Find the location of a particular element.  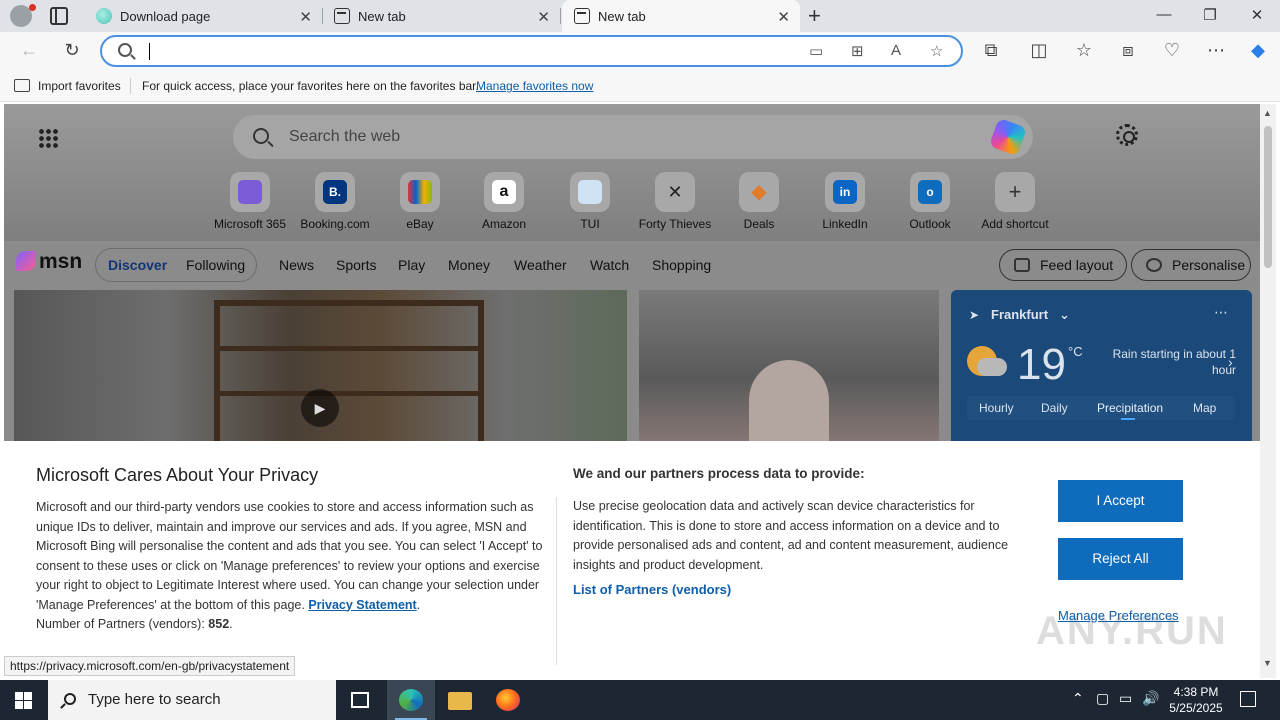

nav-following: Following is located at coordinates (215, 265).